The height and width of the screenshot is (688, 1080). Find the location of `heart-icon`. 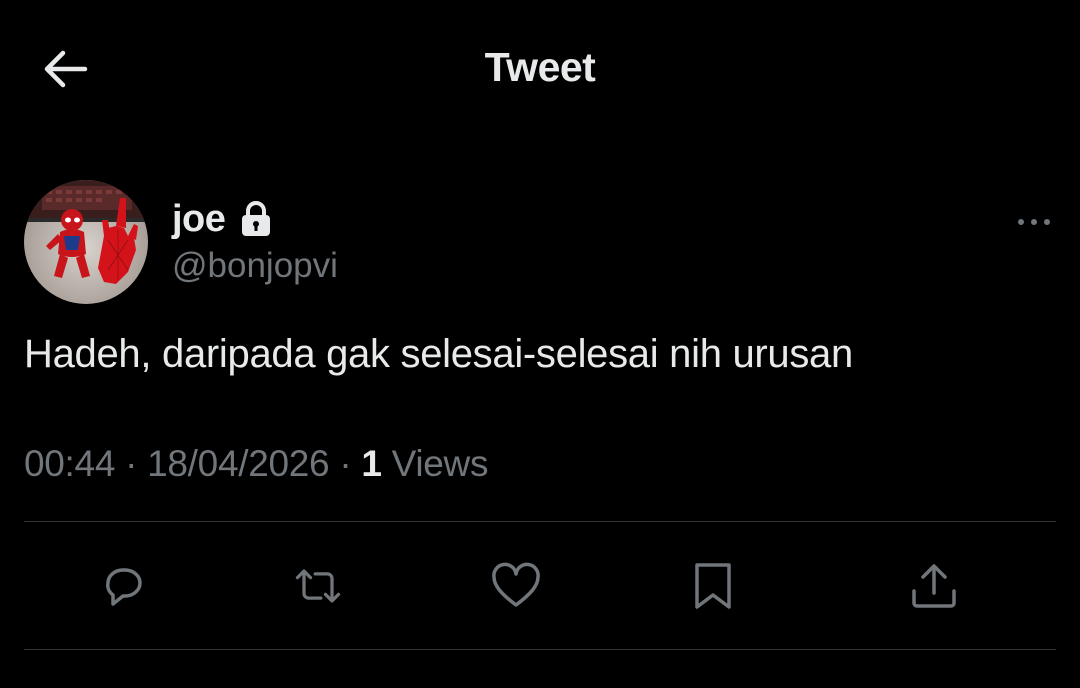

heart-icon is located at coordinates (516, 584).